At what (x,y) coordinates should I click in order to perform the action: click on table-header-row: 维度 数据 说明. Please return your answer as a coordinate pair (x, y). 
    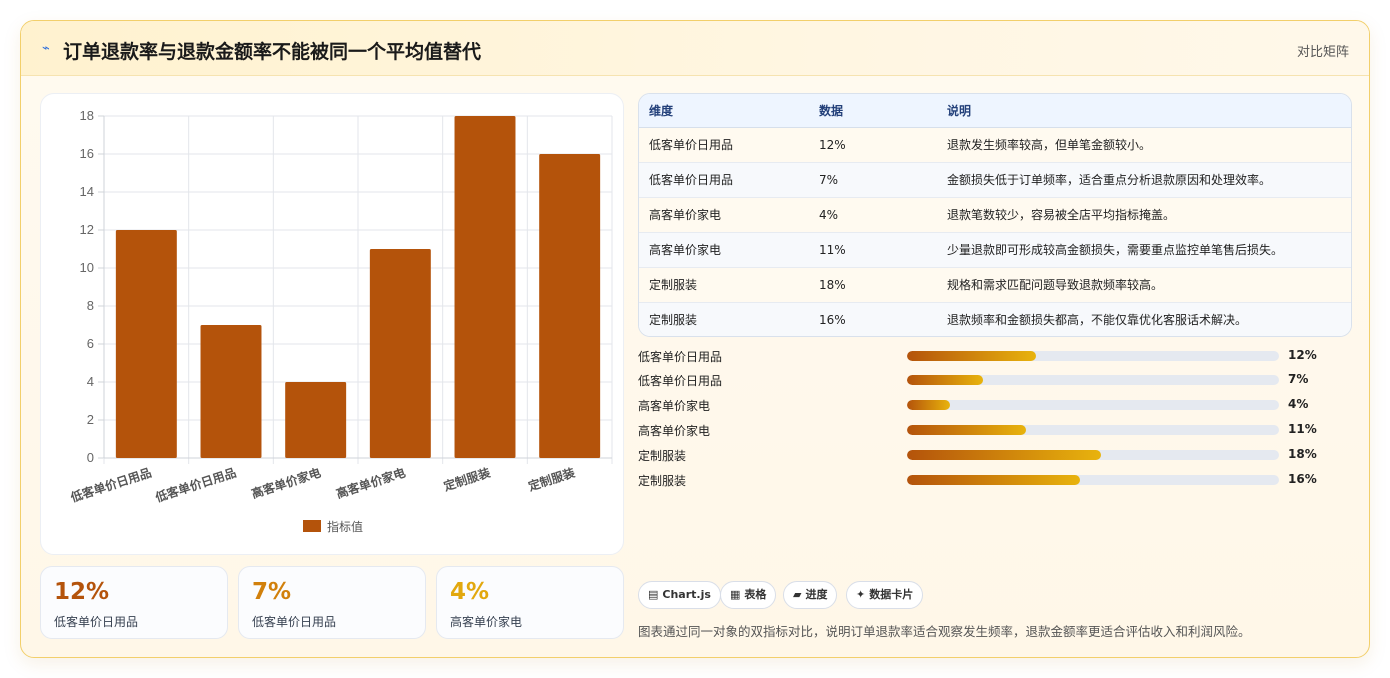
    Looking at the image, I should click on (995, 111).